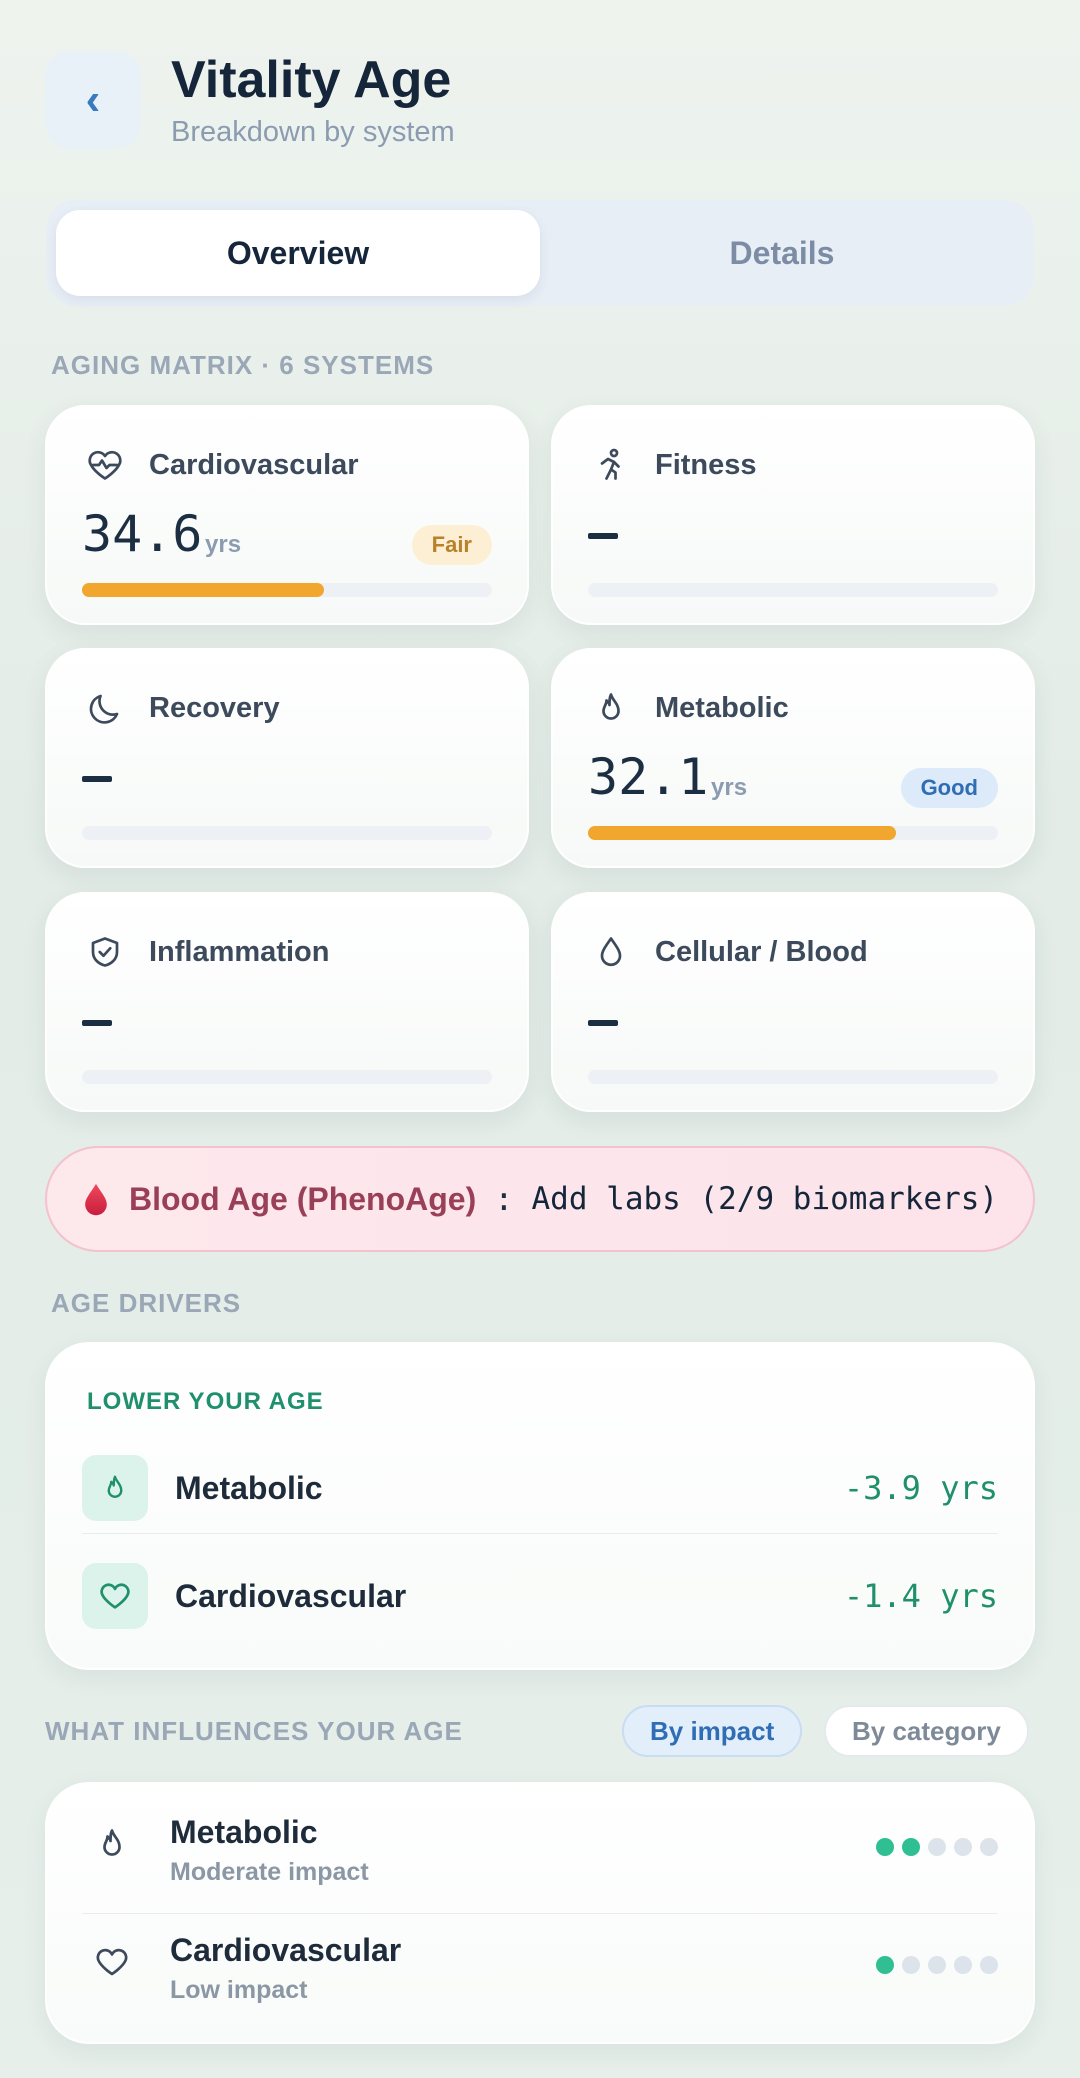  I want to click on blood-age-label: Blood Age (PhenoAge), so click(303, 1198).